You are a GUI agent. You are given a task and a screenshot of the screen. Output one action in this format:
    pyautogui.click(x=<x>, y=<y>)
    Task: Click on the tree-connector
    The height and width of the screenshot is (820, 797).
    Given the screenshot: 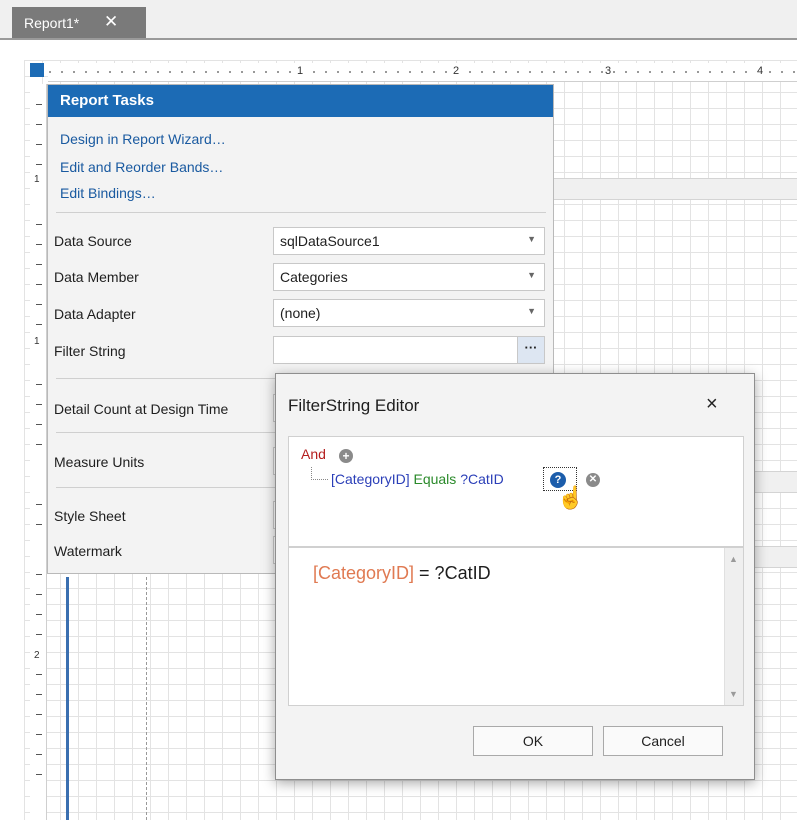 What is the action you would take?
    pyautogui.click(x=319, y=473)
    